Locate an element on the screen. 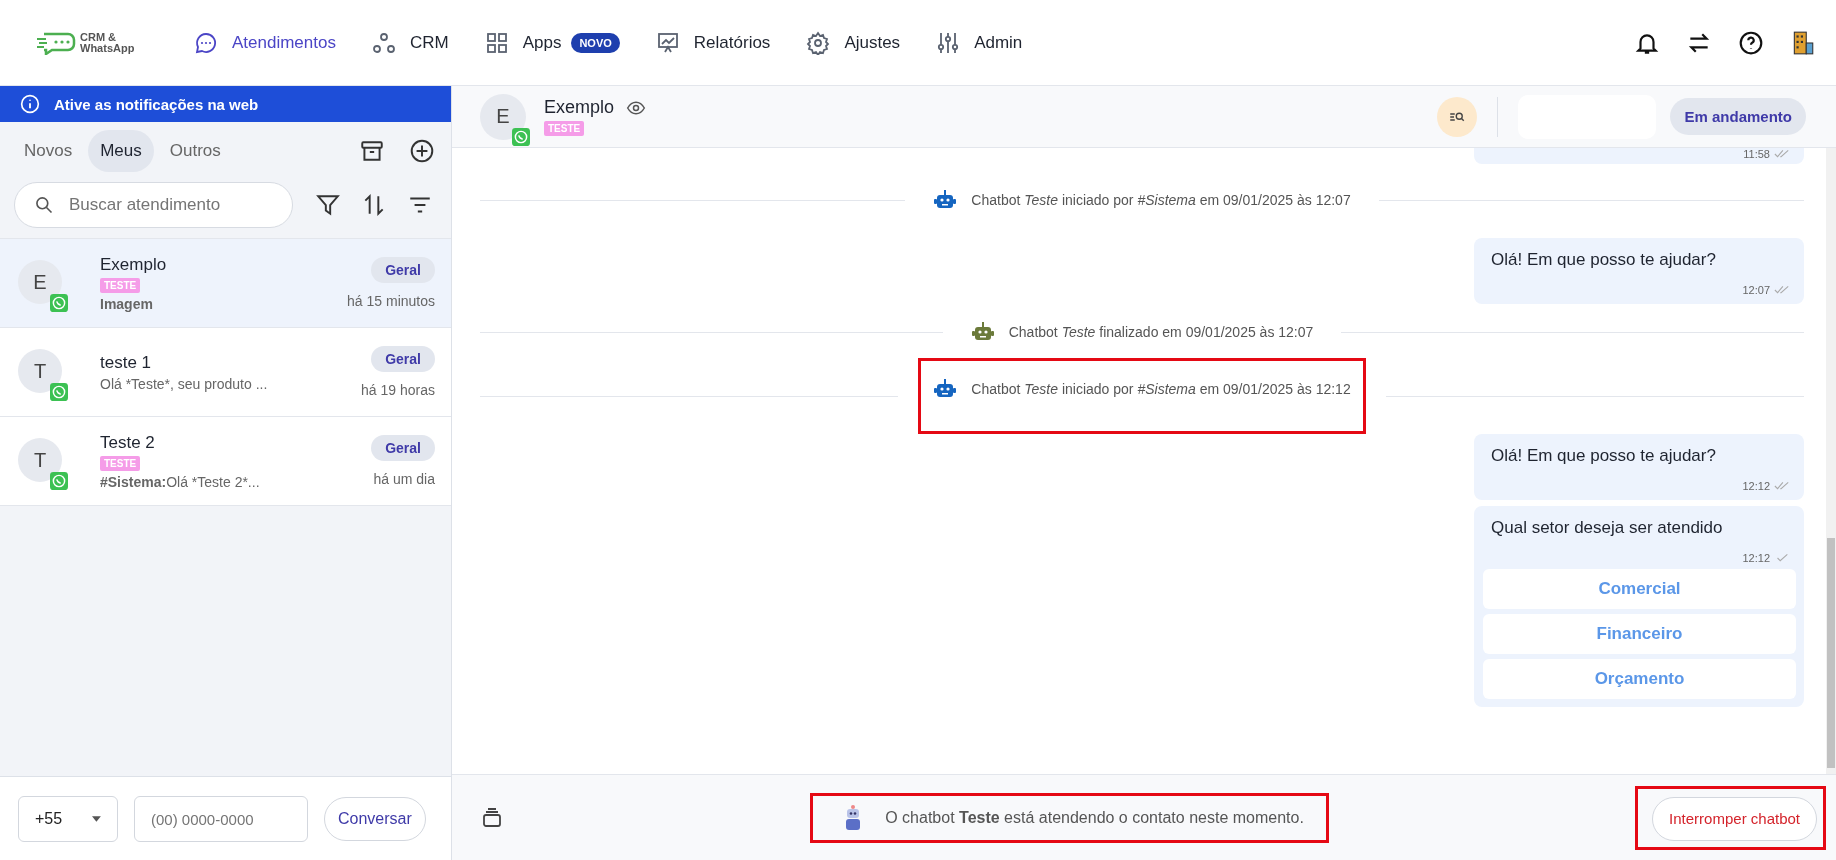  message-time: 12:07 is located at coordinates (1756, 290).